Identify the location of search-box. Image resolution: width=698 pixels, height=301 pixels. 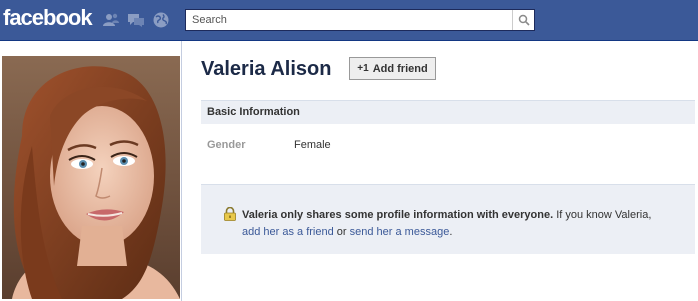
(360, 20).